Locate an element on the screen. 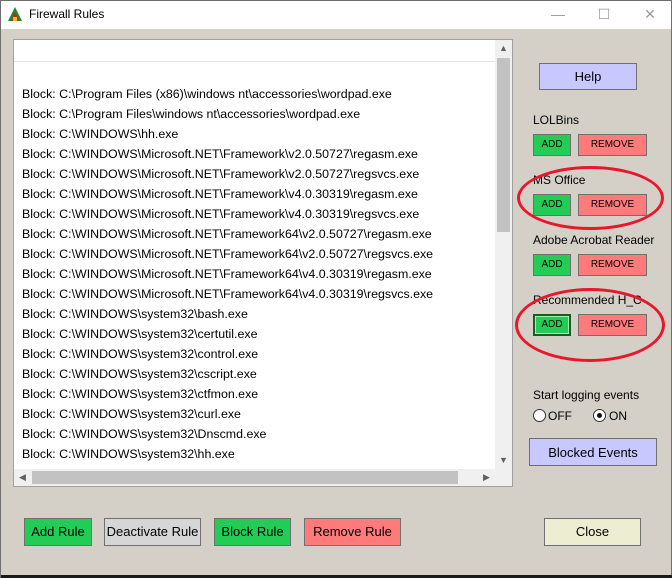  logging-off-option: OFF is located at coordinates (555, 416).